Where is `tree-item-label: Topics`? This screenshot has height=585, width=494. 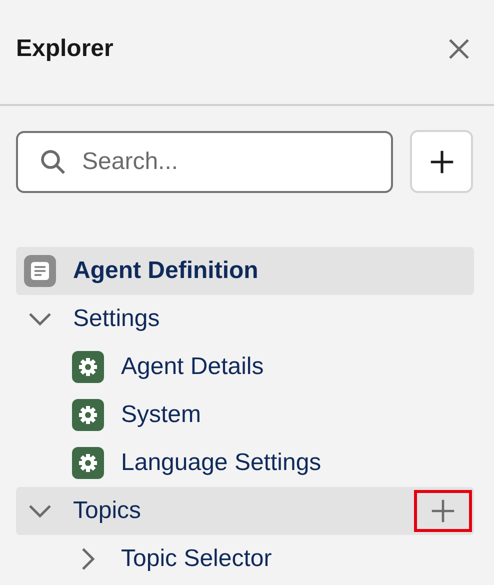 tree-item-label: Topics is located at coordinates (107, 511).